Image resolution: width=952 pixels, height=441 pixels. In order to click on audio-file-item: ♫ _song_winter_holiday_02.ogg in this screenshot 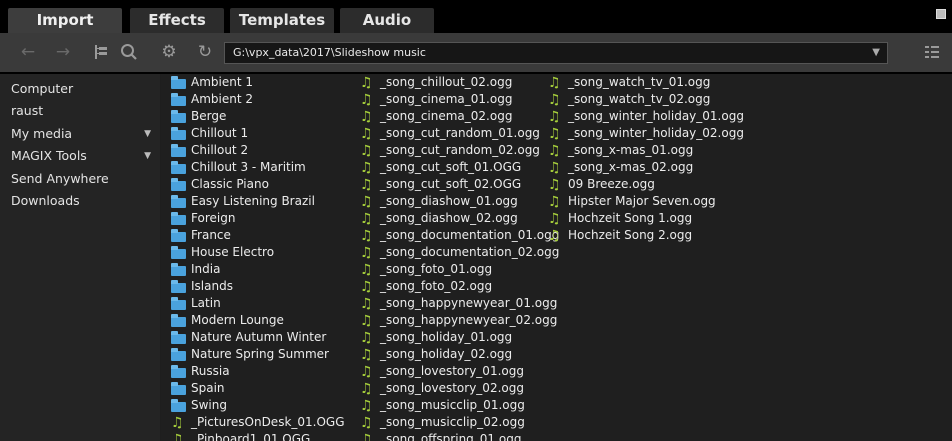, I will do `click(646, 133)`.